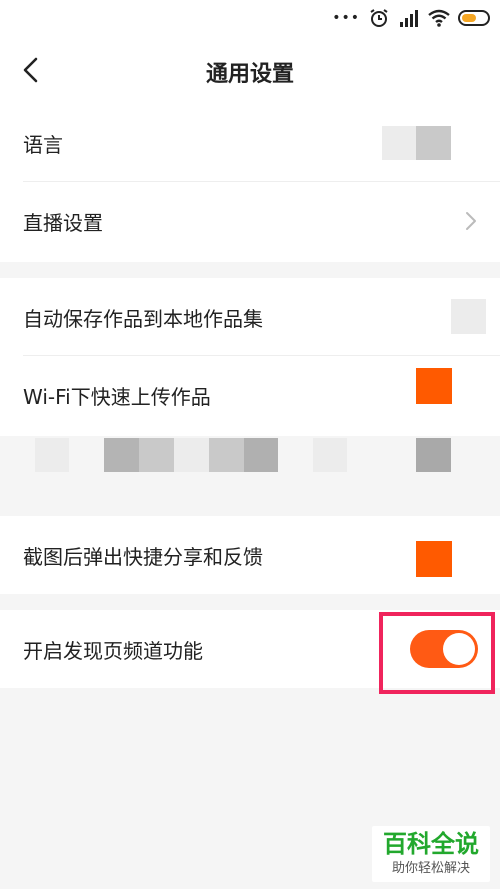  I want to click on status-bar: •••, so click(250, 18).